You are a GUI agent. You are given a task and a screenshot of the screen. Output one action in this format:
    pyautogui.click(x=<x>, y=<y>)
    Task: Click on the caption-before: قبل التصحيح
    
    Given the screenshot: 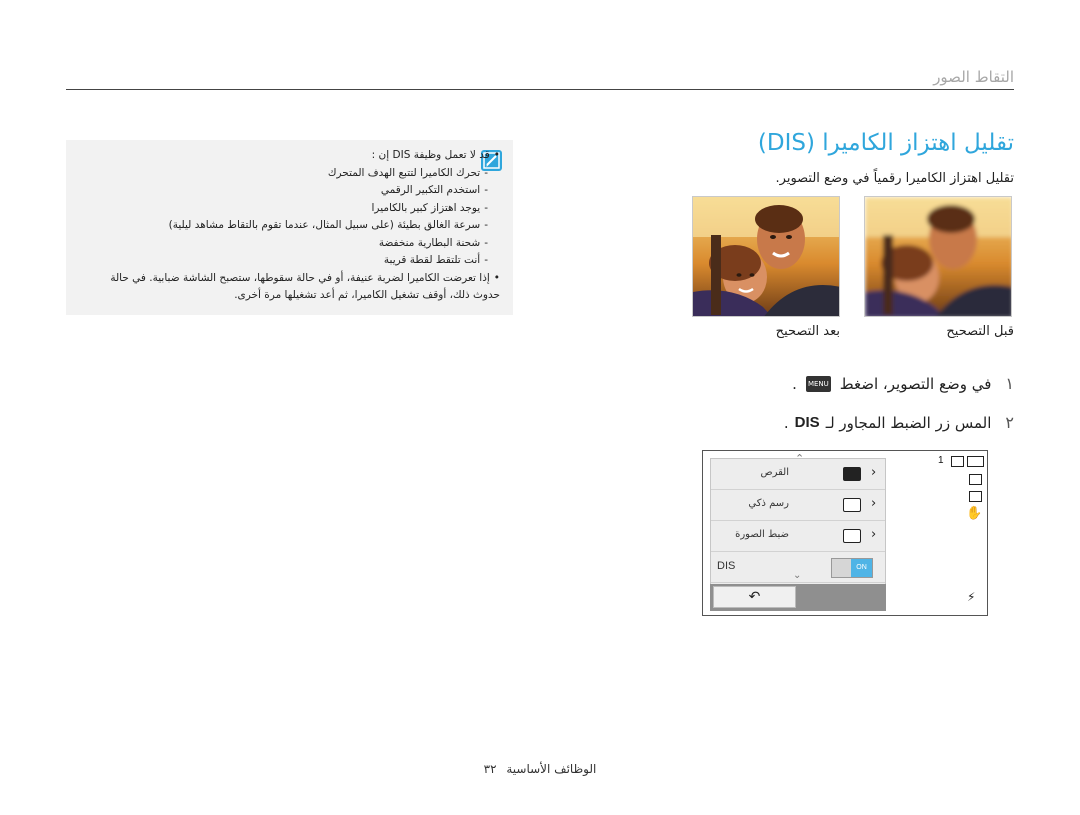 What is the action you would take?
    pyautogui.click(x=980, y=331)
    